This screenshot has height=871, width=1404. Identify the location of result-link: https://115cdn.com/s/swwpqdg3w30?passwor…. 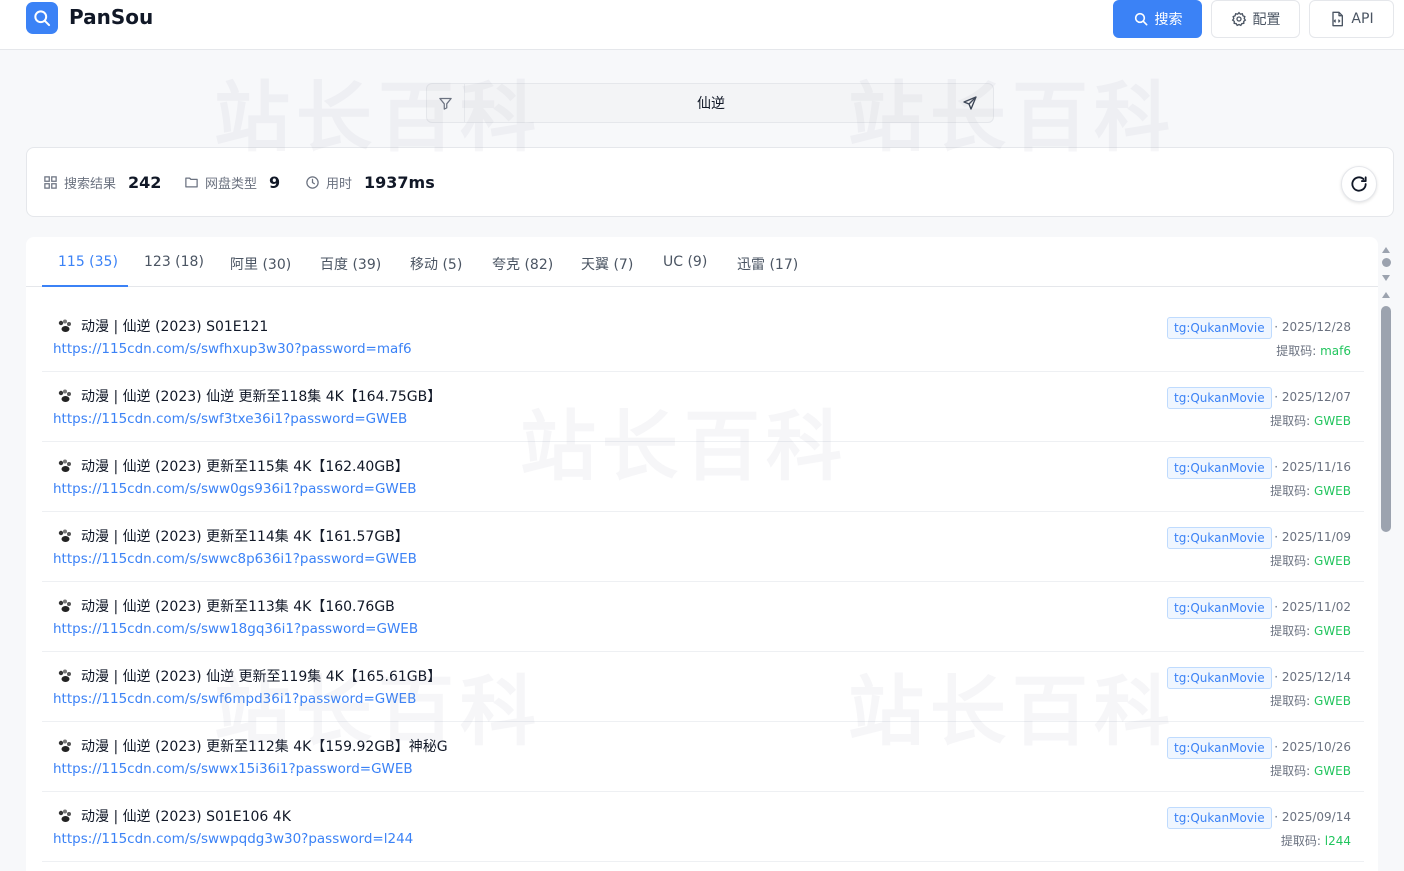
(233, 839).